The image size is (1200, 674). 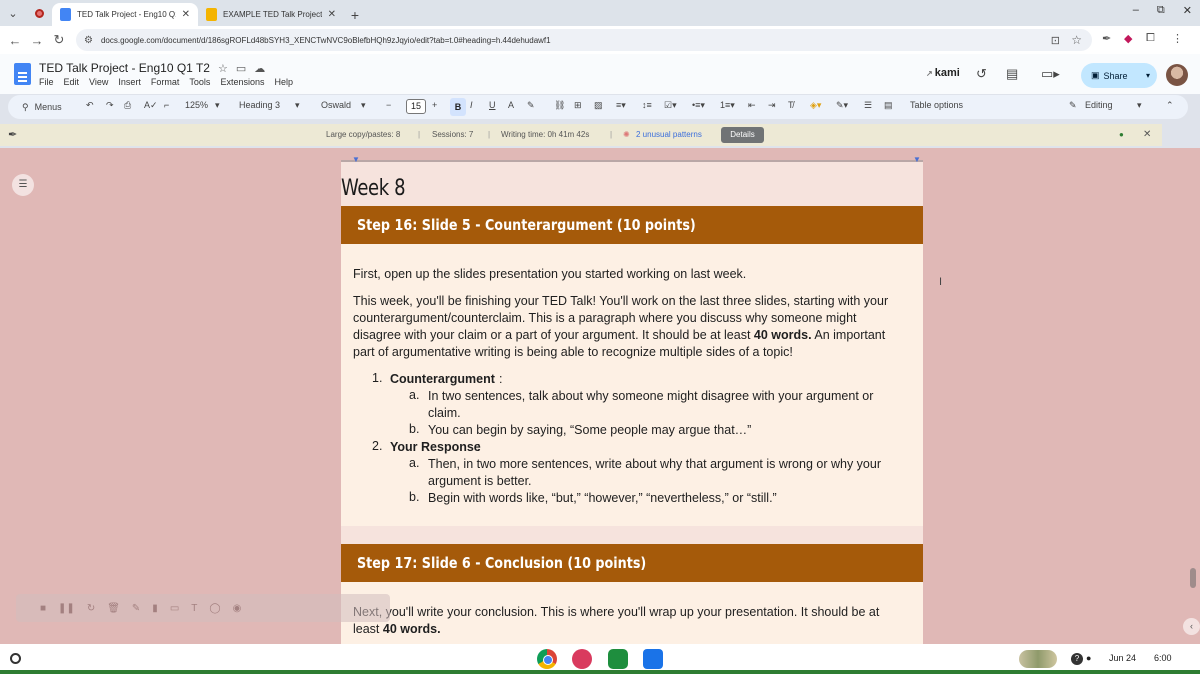 What do you see at coordinates (124, 68) in the screenshot?
I see `document-title: TED Talk Project - Eng10 Q1 T2` at bounding box center [124, 68].